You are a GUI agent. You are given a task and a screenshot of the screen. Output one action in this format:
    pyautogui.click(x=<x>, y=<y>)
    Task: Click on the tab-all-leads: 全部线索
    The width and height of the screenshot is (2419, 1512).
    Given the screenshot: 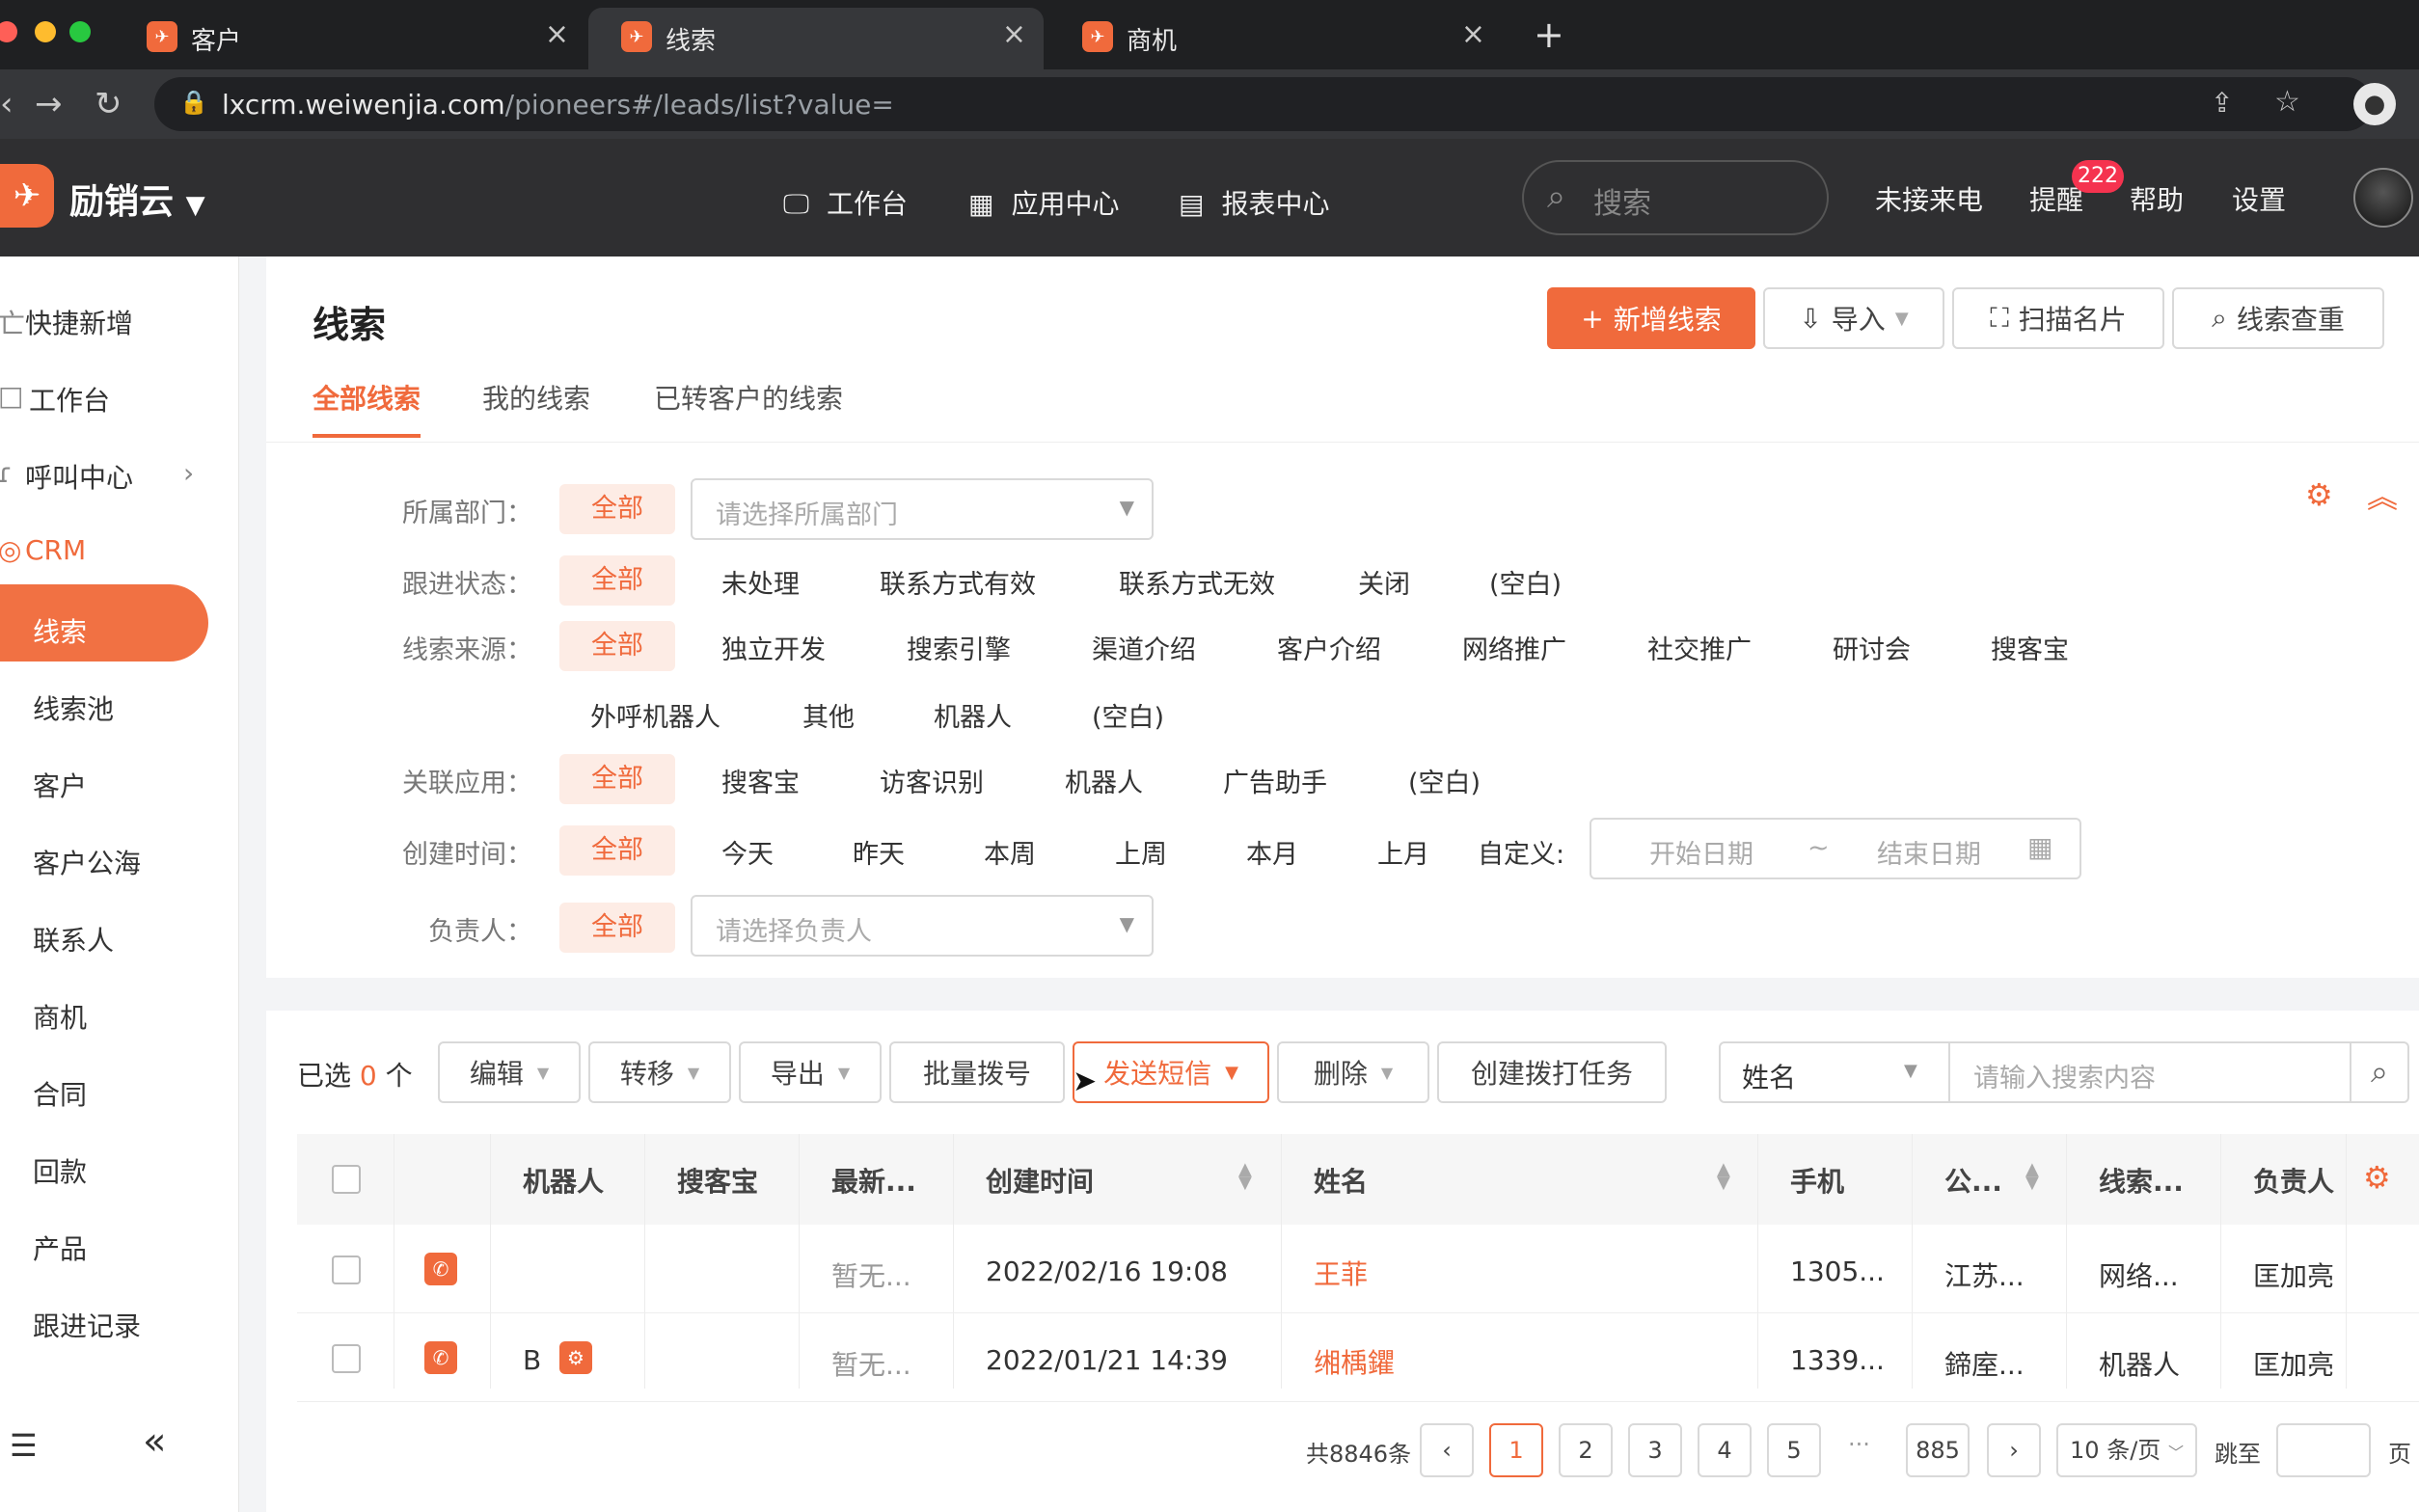 What is the action you would take?
    pyautogui.click(x=367, y=397)
    